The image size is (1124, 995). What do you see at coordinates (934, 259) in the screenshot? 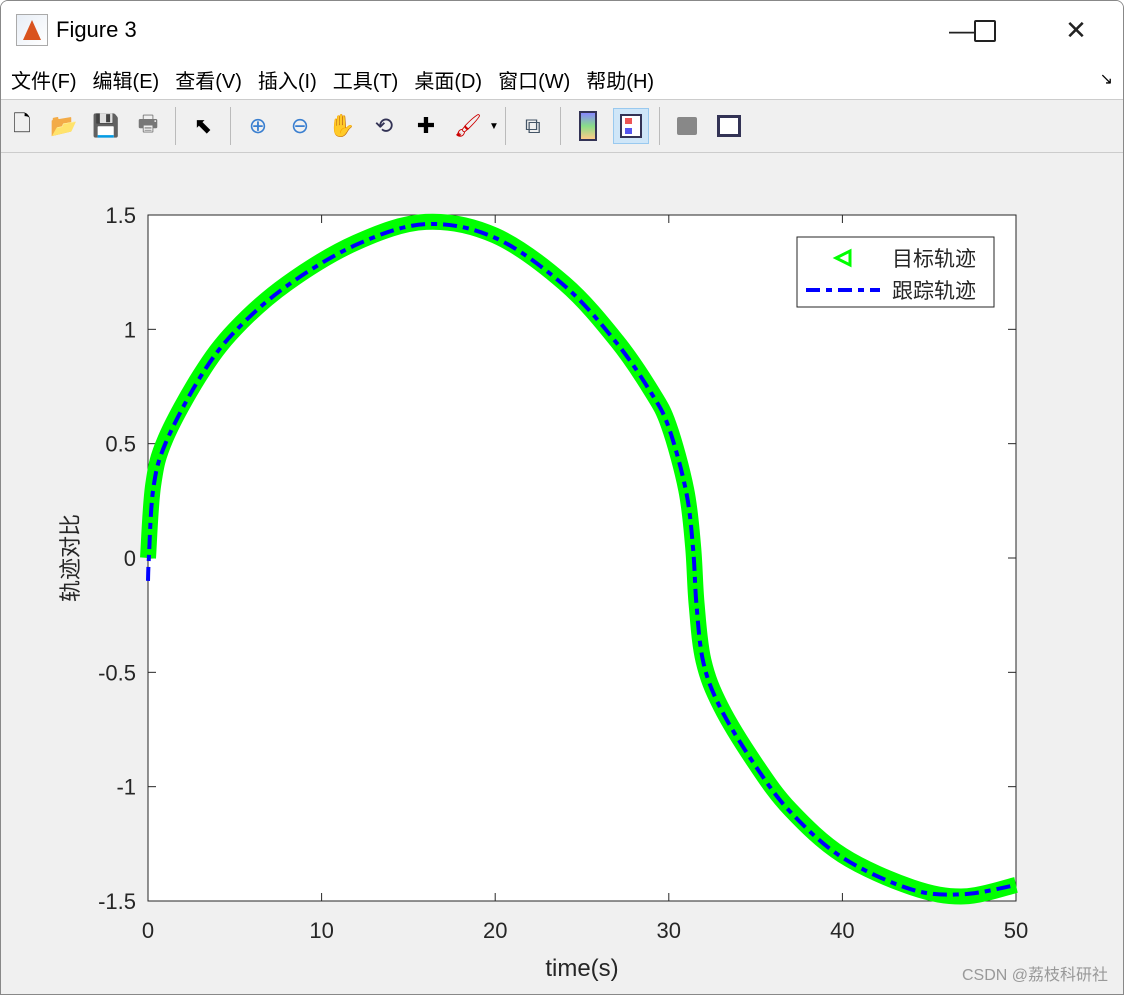
I see `legend-label-target: 目标轨迹` at bounding box center [934, 259].